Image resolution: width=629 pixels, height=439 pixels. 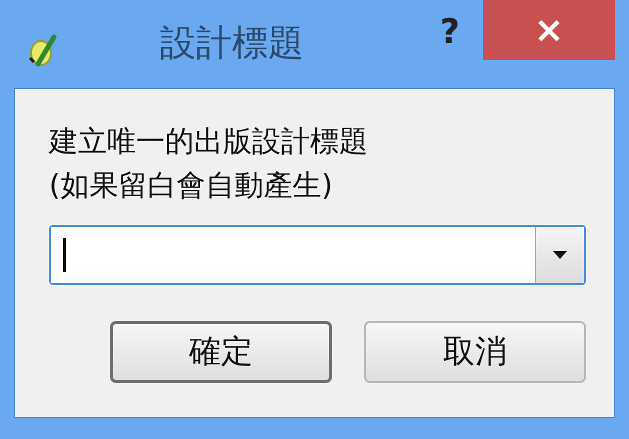 I want to click on prompt-text: (如果留白會自動產生), so click(x=191, y=185).